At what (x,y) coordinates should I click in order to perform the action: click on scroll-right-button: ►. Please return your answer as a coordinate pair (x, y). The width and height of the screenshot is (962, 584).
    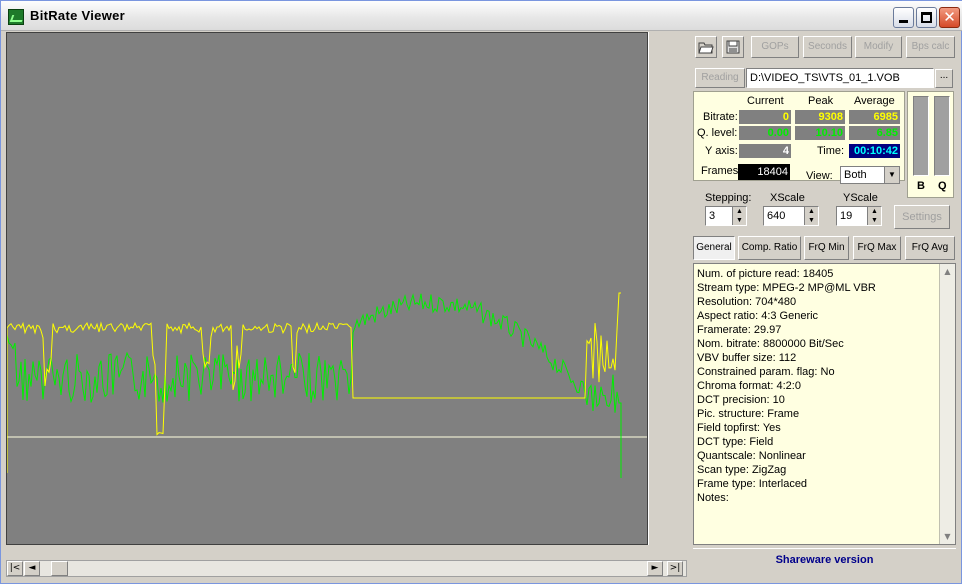
    Looking at the image, I should click on (655, 568).